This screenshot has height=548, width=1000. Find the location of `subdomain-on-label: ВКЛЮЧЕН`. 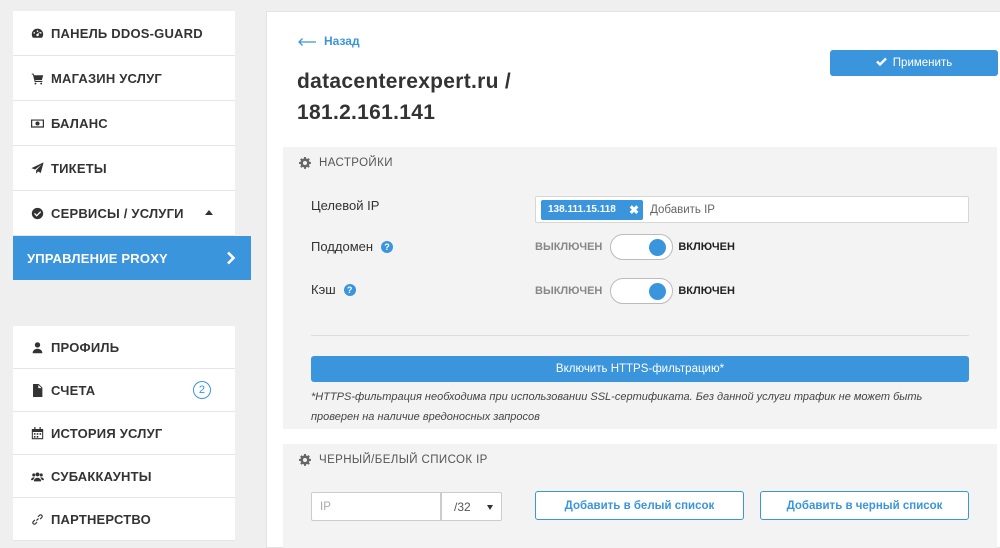

subdomain-on-label: ВКЛЮЧЕН is located at coordinates (706, 247).